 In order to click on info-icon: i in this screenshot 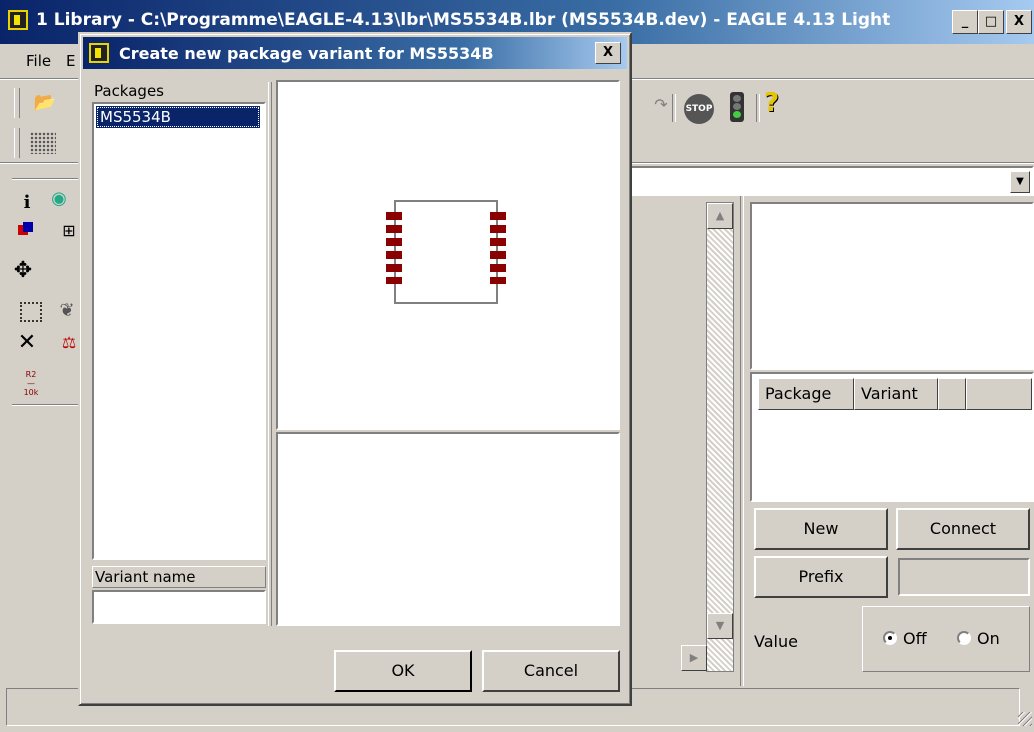, I will do `click(27, 203)`.